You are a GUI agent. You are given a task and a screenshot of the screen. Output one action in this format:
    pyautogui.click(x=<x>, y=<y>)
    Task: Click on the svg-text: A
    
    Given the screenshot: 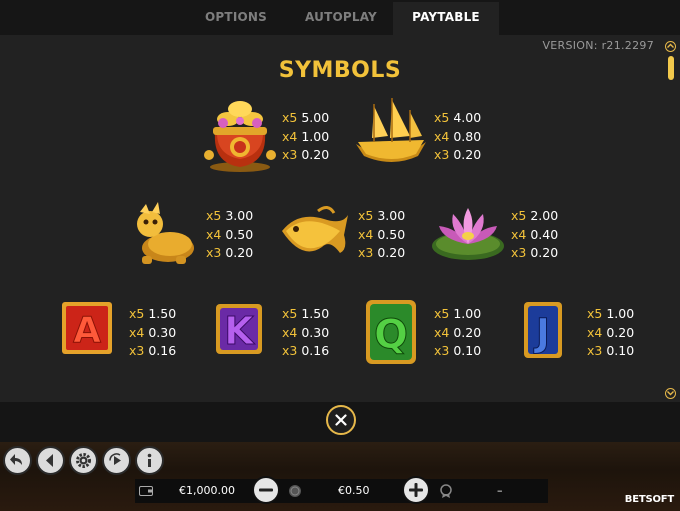 What is the action you would take?
    pyautogui.click(x=87, y=330)
    